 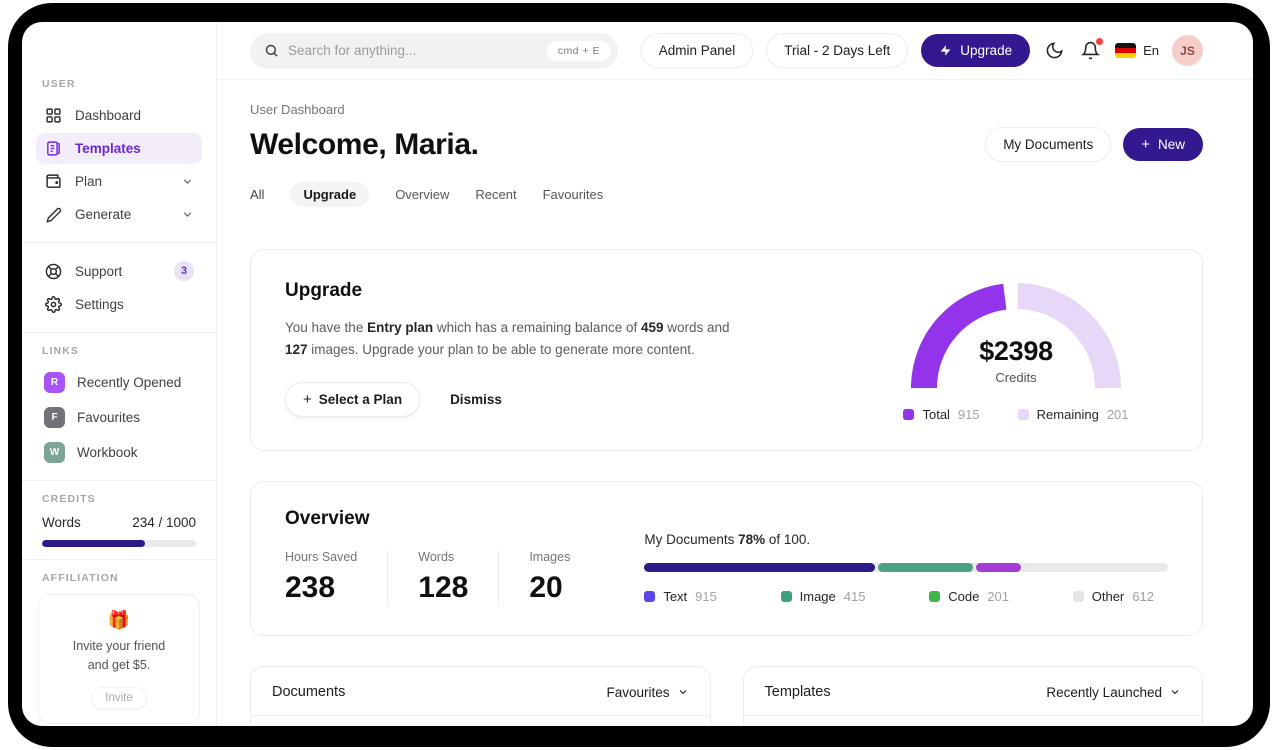 I want to click on sidebar-section-user: USER, so click(x=59, y=84).